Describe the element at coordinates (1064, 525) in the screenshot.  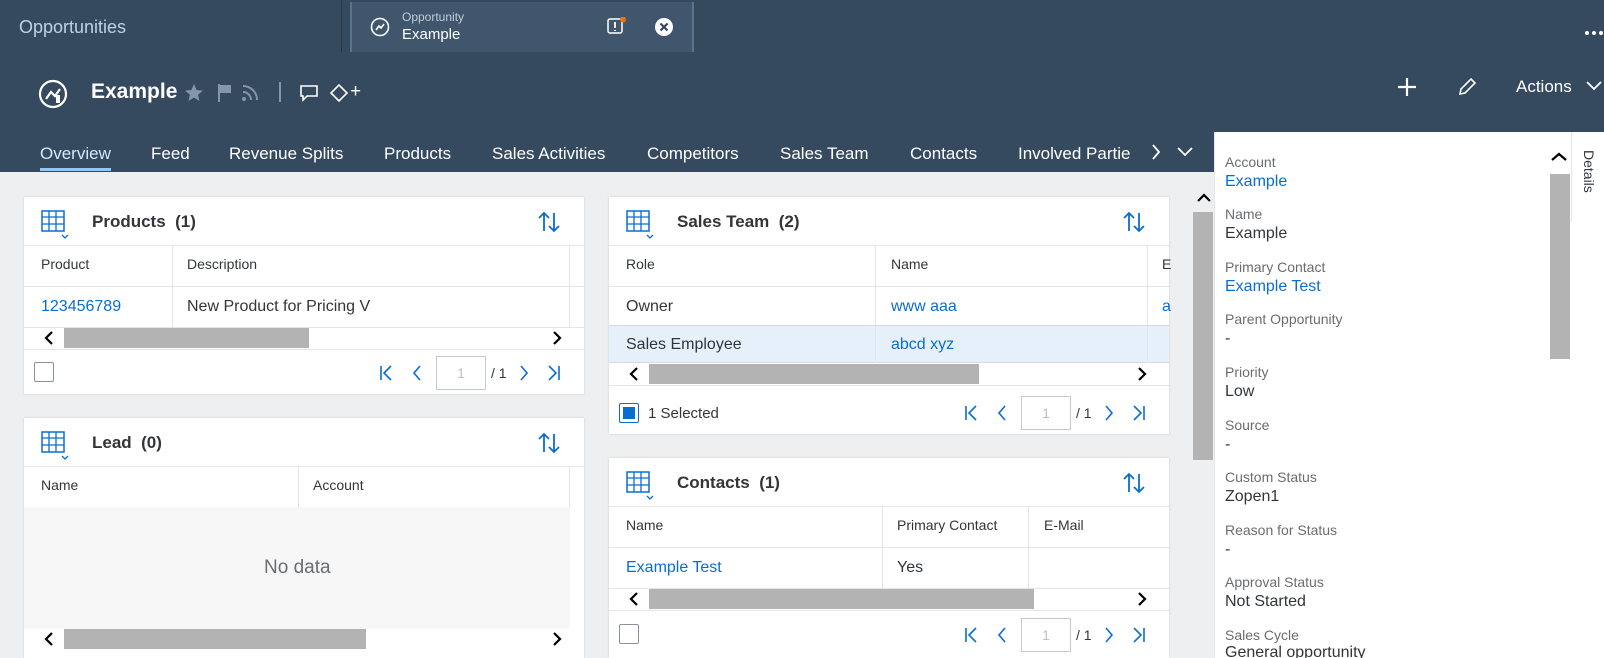
I see `column-header-email: E-Mail` at that location.